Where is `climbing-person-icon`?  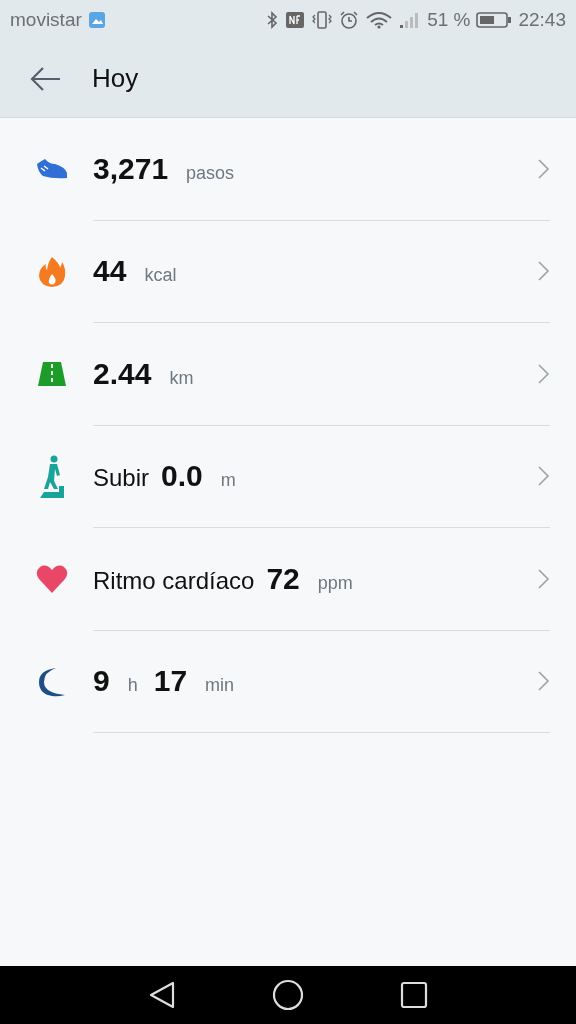 climbing-person-icon is located at coordinates (51, 476).